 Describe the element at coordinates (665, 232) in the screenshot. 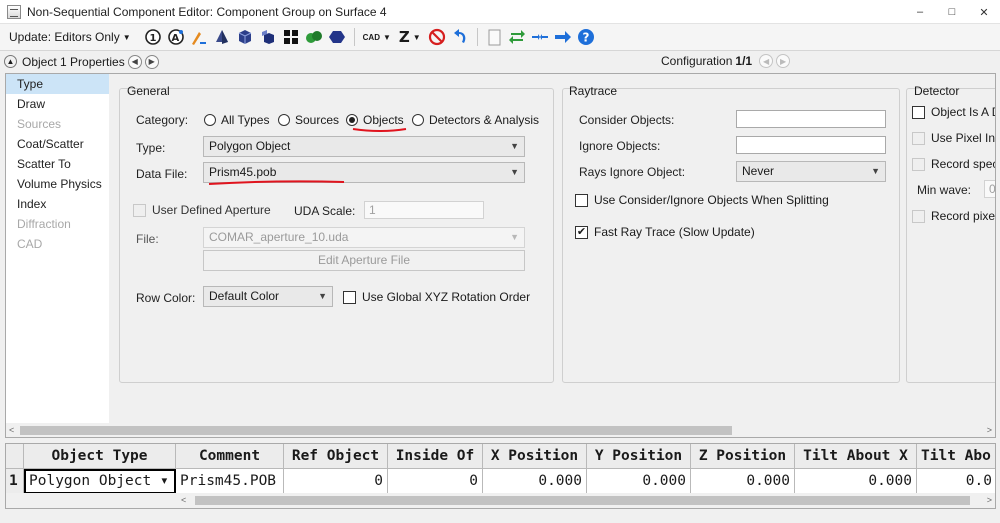

I see `fast-ray-trace-checkbox: ✔ Fast Ray Trace (Slow Update)` at that location.